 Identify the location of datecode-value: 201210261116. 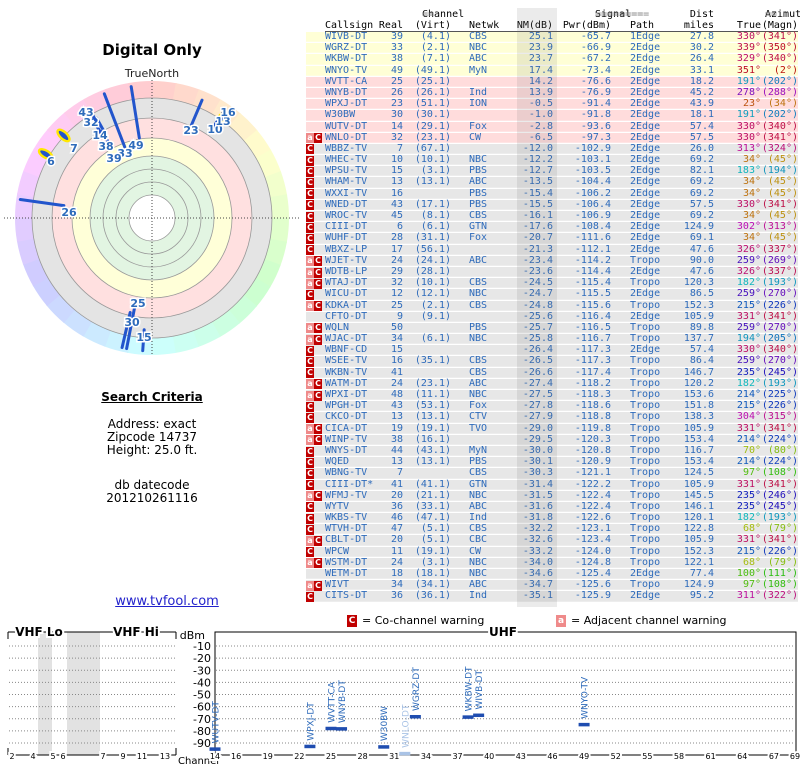
(152, 498).